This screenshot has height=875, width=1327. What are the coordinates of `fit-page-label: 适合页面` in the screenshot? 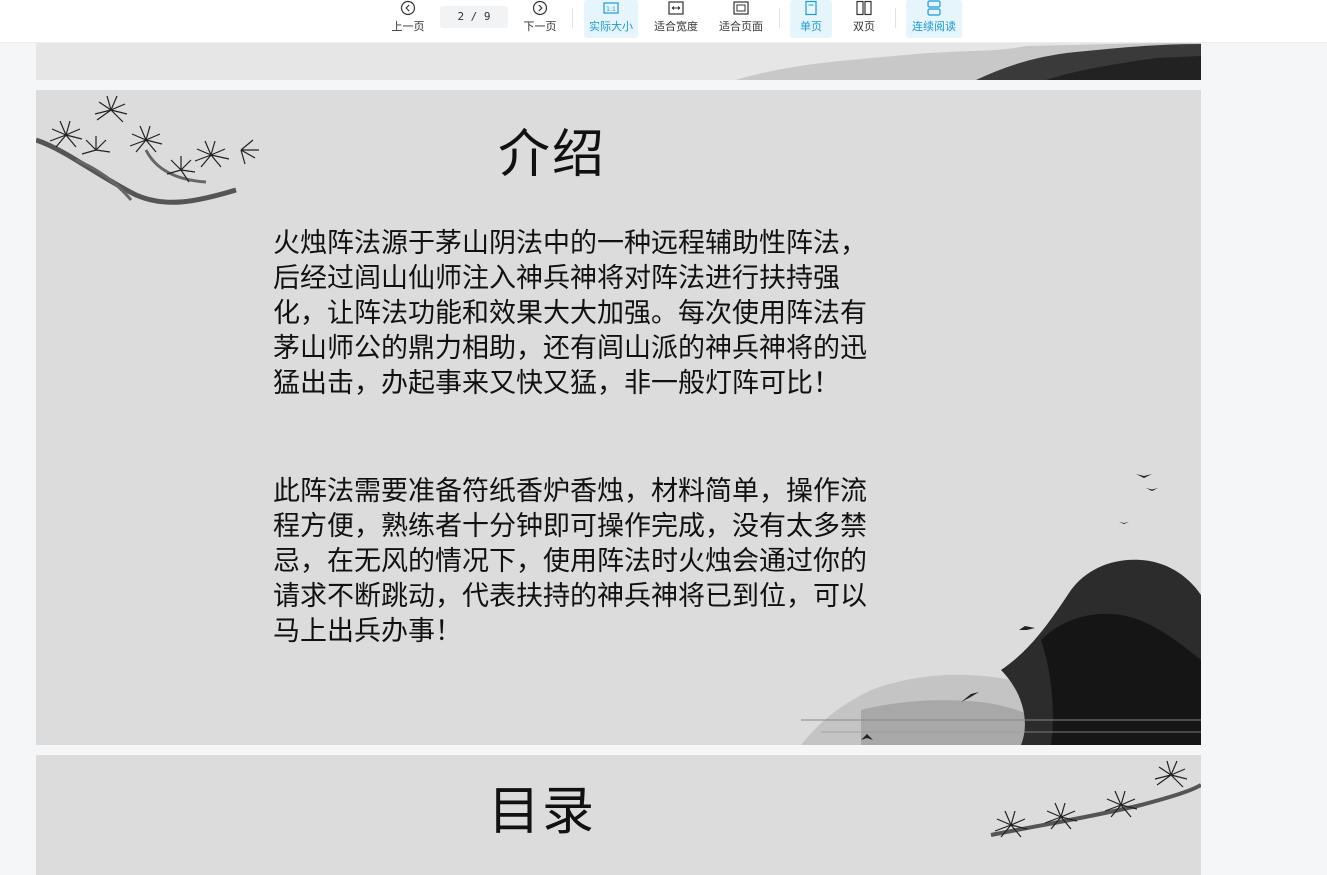 It's located at (741, 26).